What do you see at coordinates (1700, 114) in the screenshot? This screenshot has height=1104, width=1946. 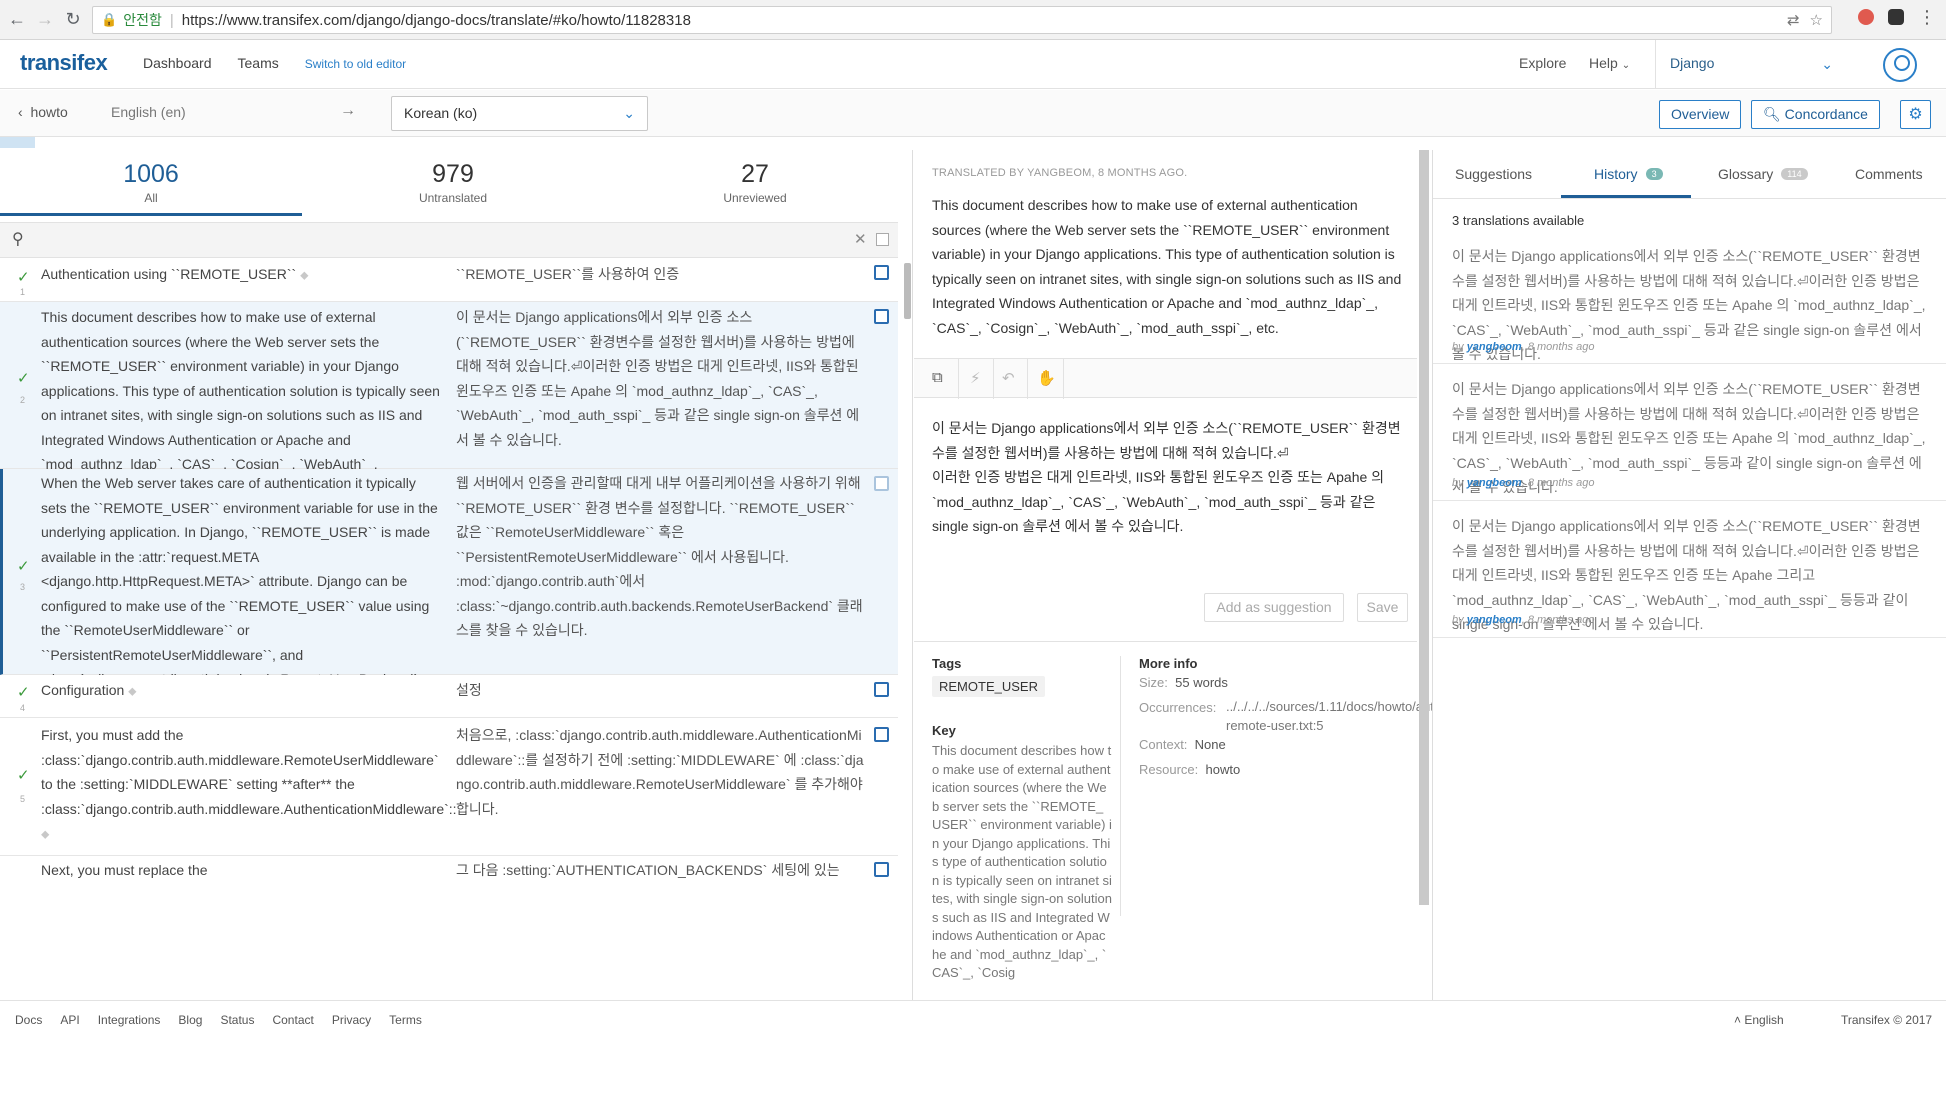 I see `overview-button: Overview` at bounding box center [1700, 114].